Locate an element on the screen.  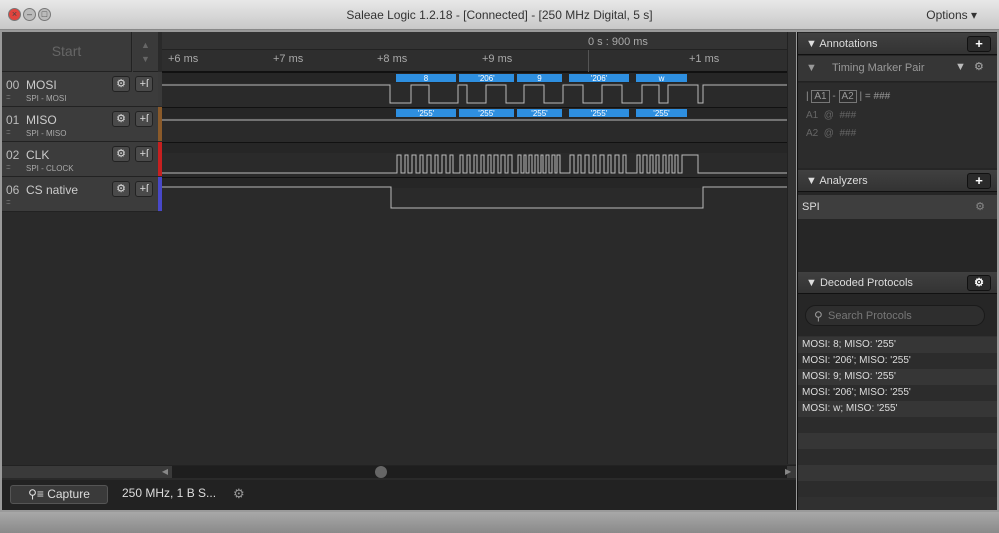
clk-waveform is located at coordinates (474, 164).